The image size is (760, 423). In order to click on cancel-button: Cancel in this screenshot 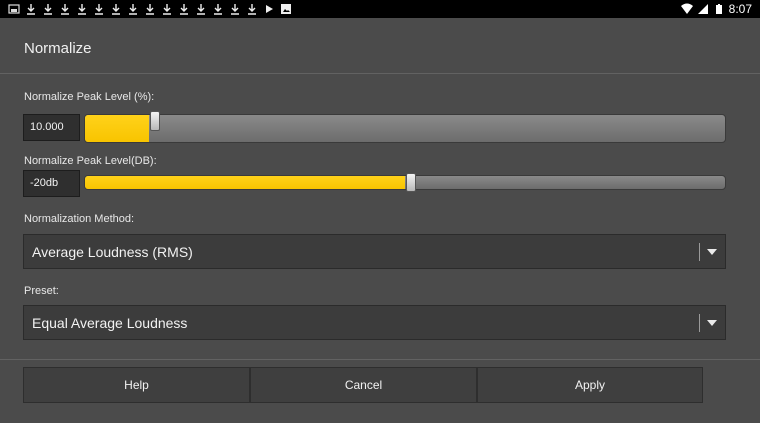, I will do `click(363, 385)`.